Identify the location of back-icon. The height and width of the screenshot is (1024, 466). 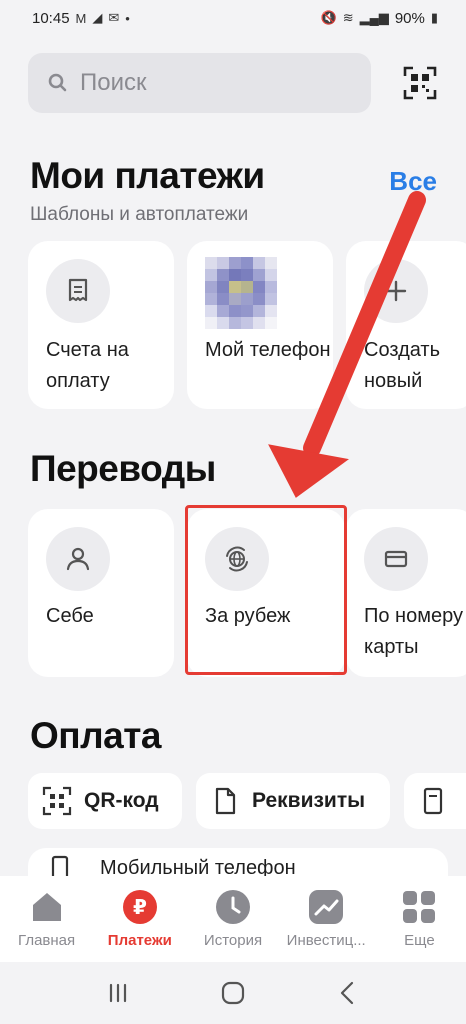
(348, 993).